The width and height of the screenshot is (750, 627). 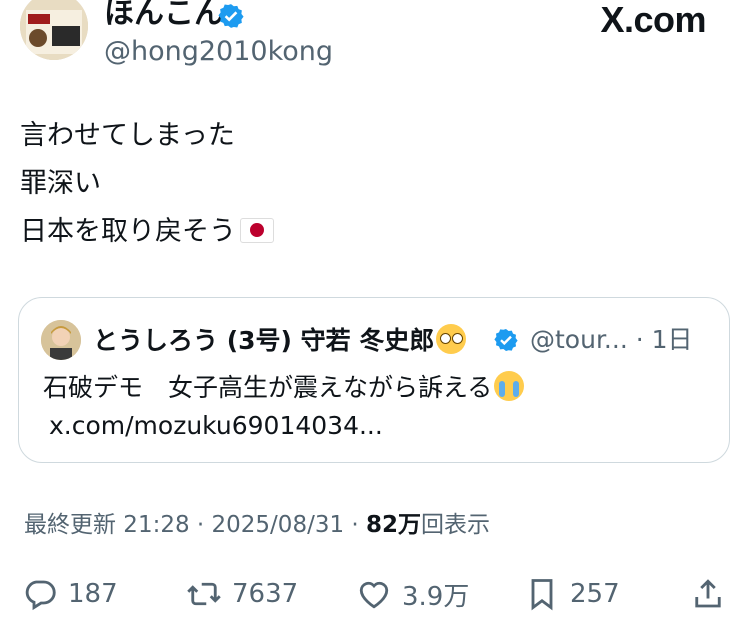 I want to click on tweet-meta: 最終更新 21:28 · 2025/08/31 · 82万回表示, so click(x=257, y=525).